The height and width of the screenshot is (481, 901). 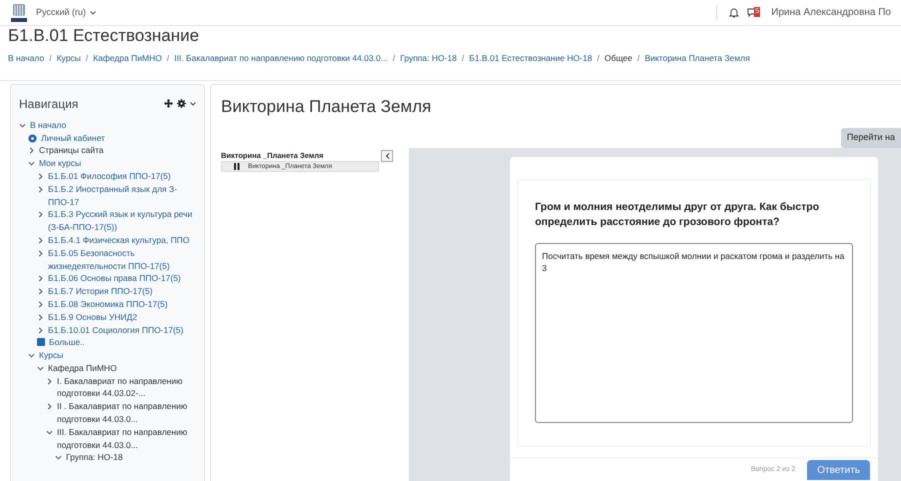 I want to click on square-icon, so click(x=41, y=342).